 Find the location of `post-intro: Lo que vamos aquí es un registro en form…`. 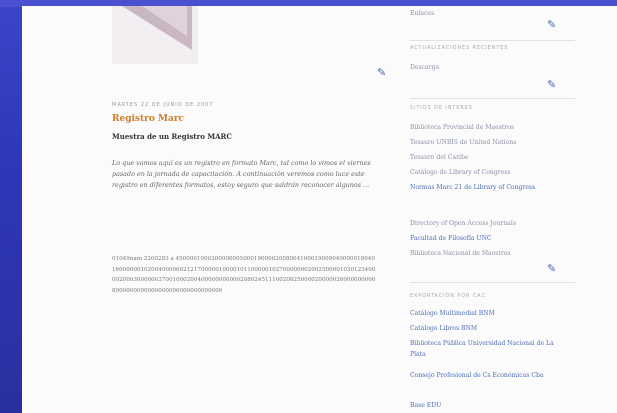

post-intro: Lo que vamos aquí es un registro en form… is located at coordinates (241, 174).